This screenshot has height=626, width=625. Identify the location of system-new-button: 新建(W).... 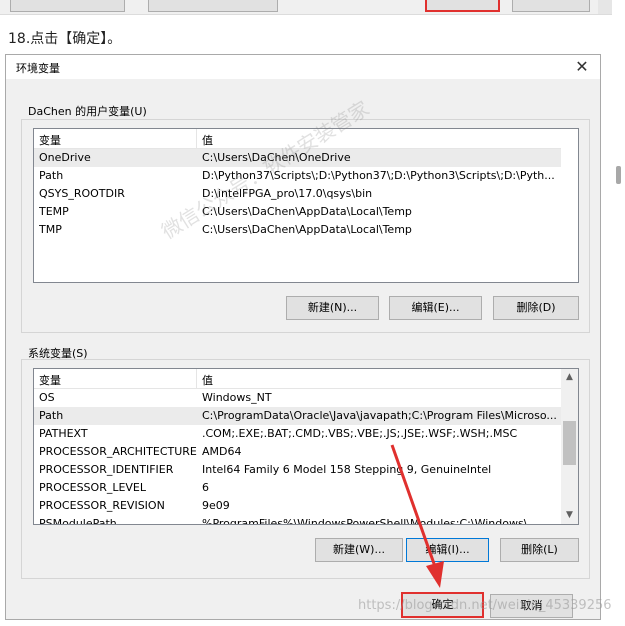
(359, 550).